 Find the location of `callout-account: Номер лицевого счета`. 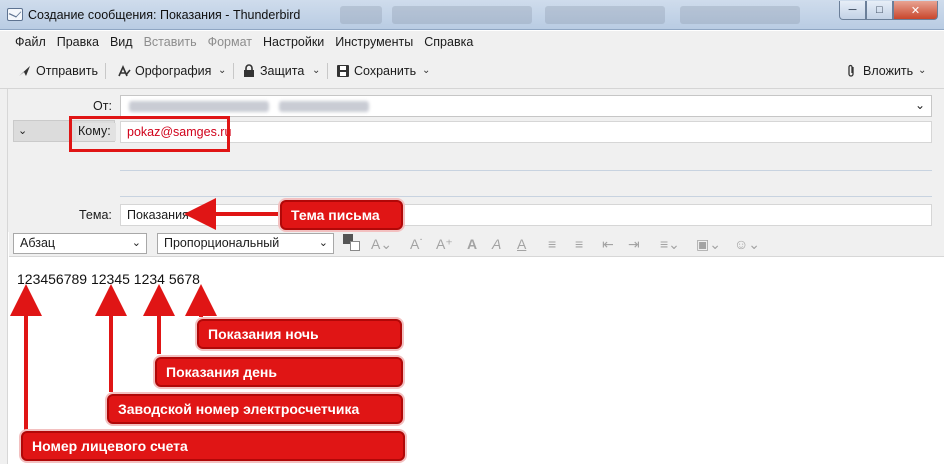

callout-account: Номер лицевого счета is located at coordinates (213, 446).